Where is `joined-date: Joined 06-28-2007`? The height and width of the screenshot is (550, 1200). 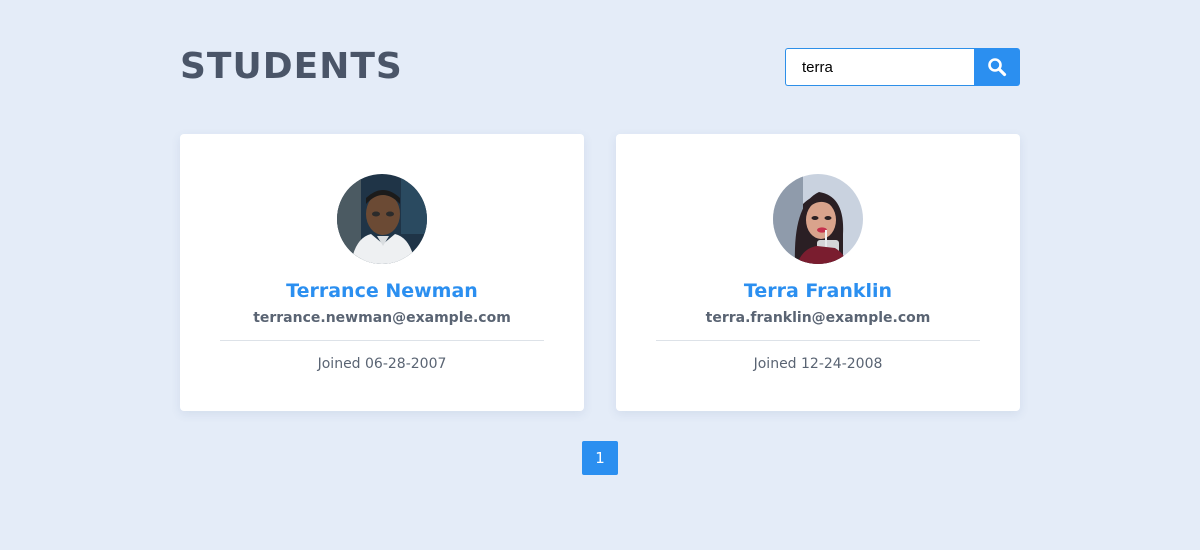
joined-date: Joined 06-28-2007 is located at coordinates (382, 364).